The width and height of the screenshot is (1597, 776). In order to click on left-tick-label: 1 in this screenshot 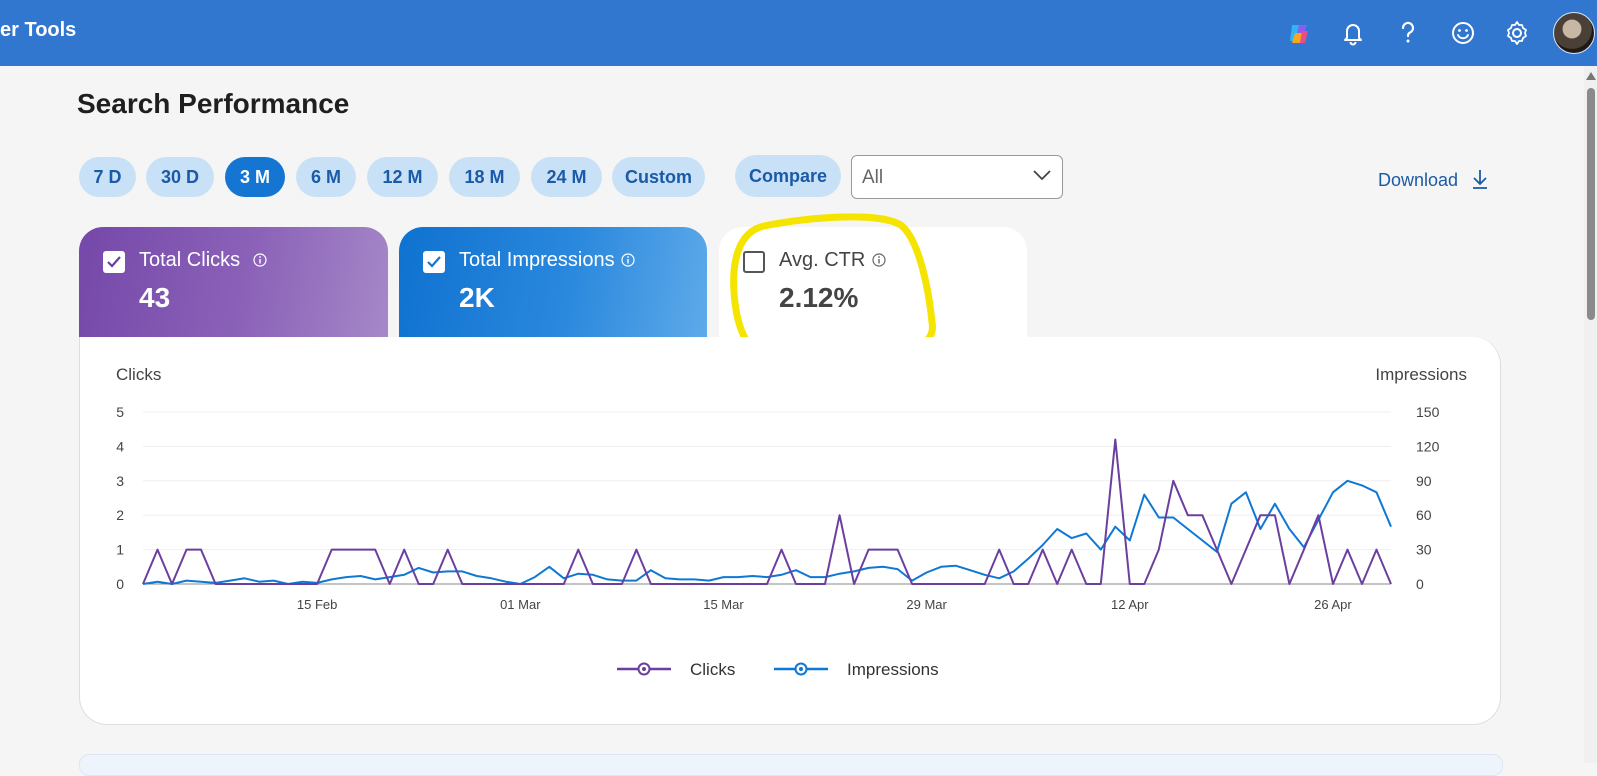, I will do `click(120, 550)`.